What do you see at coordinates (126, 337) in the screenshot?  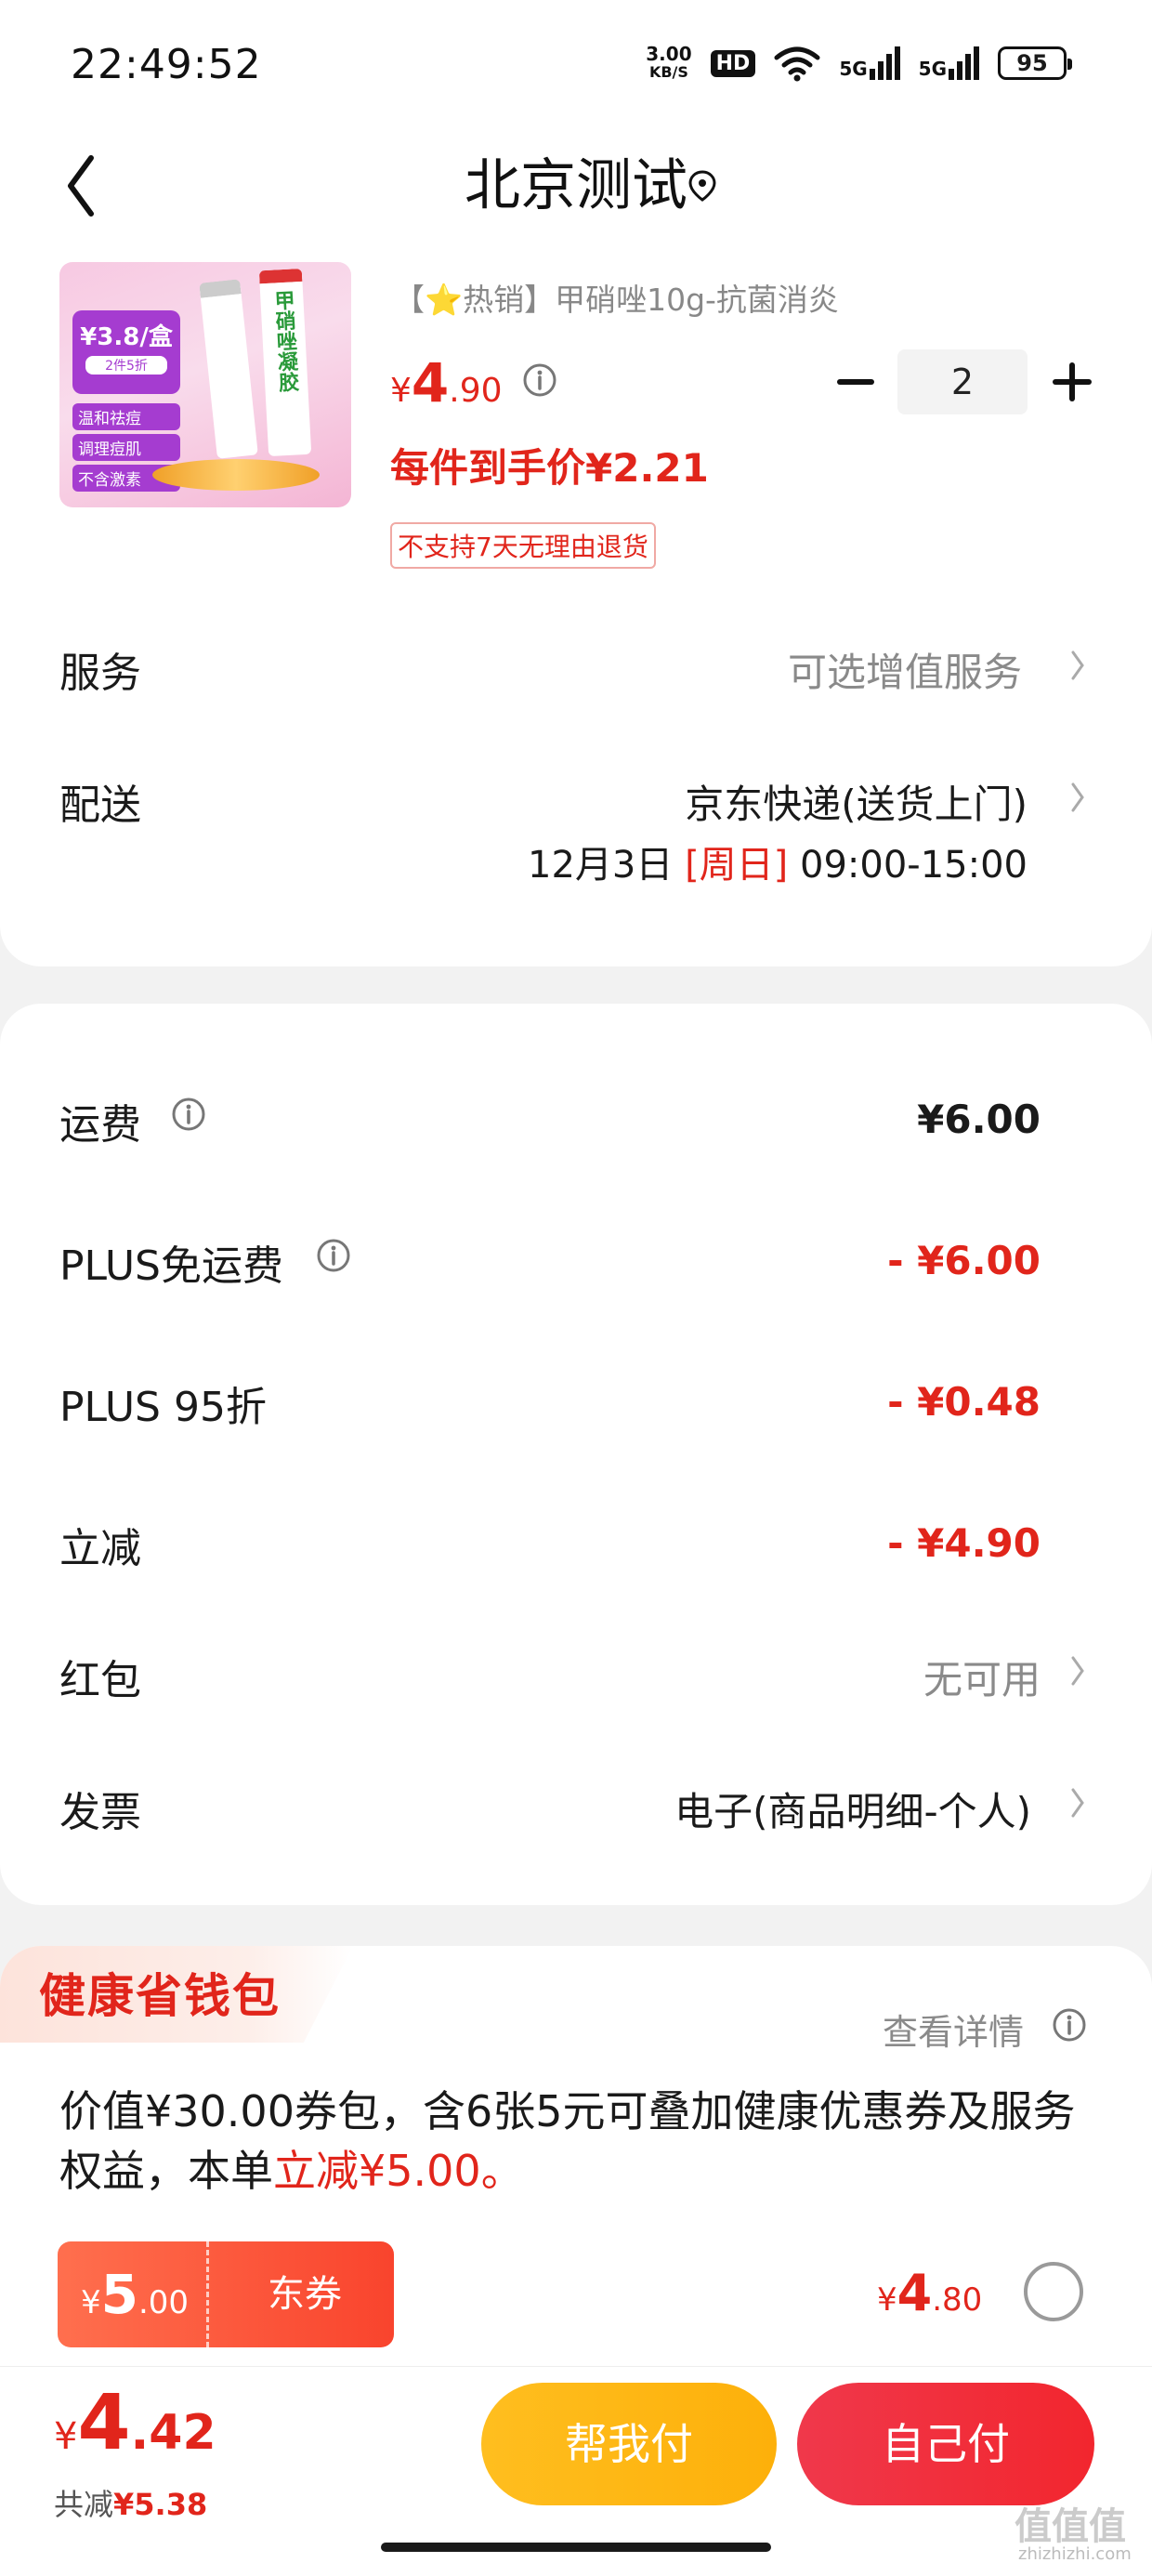 I see `product-badge-price: ¥3.8/盒` at bounding box center [126, 337].